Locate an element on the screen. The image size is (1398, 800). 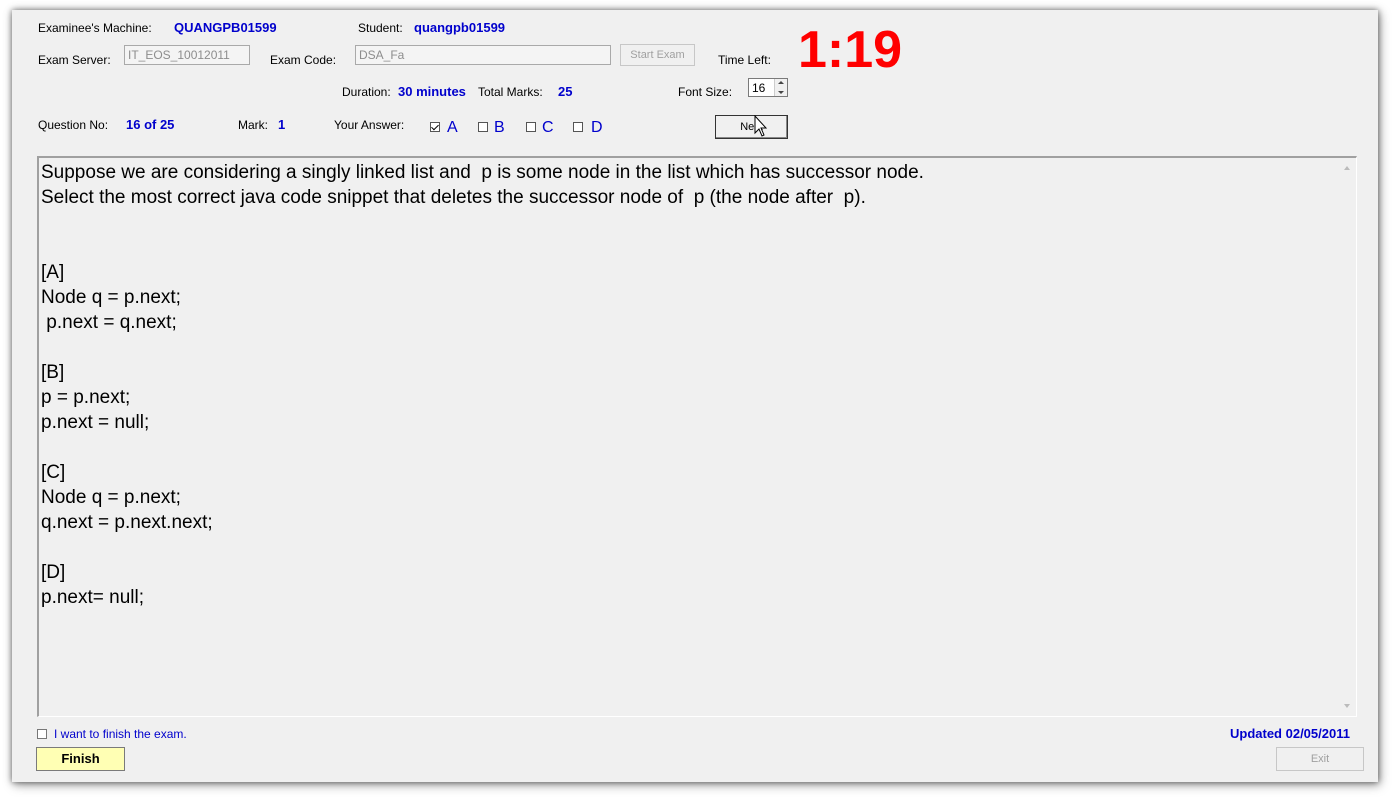
exit-button: Exit is located at coordinates (1320, 759).